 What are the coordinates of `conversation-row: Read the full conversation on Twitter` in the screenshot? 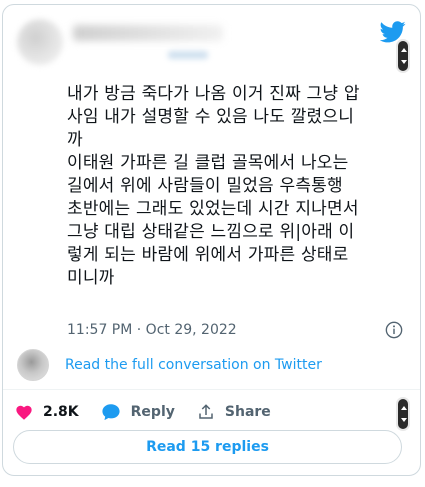 It's located at (169, 365).